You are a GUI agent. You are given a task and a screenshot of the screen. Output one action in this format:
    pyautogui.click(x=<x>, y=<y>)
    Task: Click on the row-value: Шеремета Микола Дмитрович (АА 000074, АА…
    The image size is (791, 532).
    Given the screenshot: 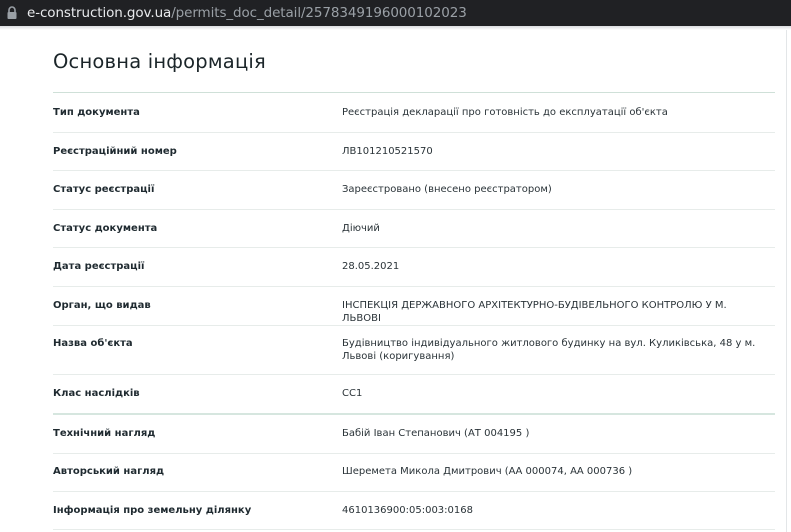 What is the action you would take?
    pyautogui.click(x=487, y=471)
    